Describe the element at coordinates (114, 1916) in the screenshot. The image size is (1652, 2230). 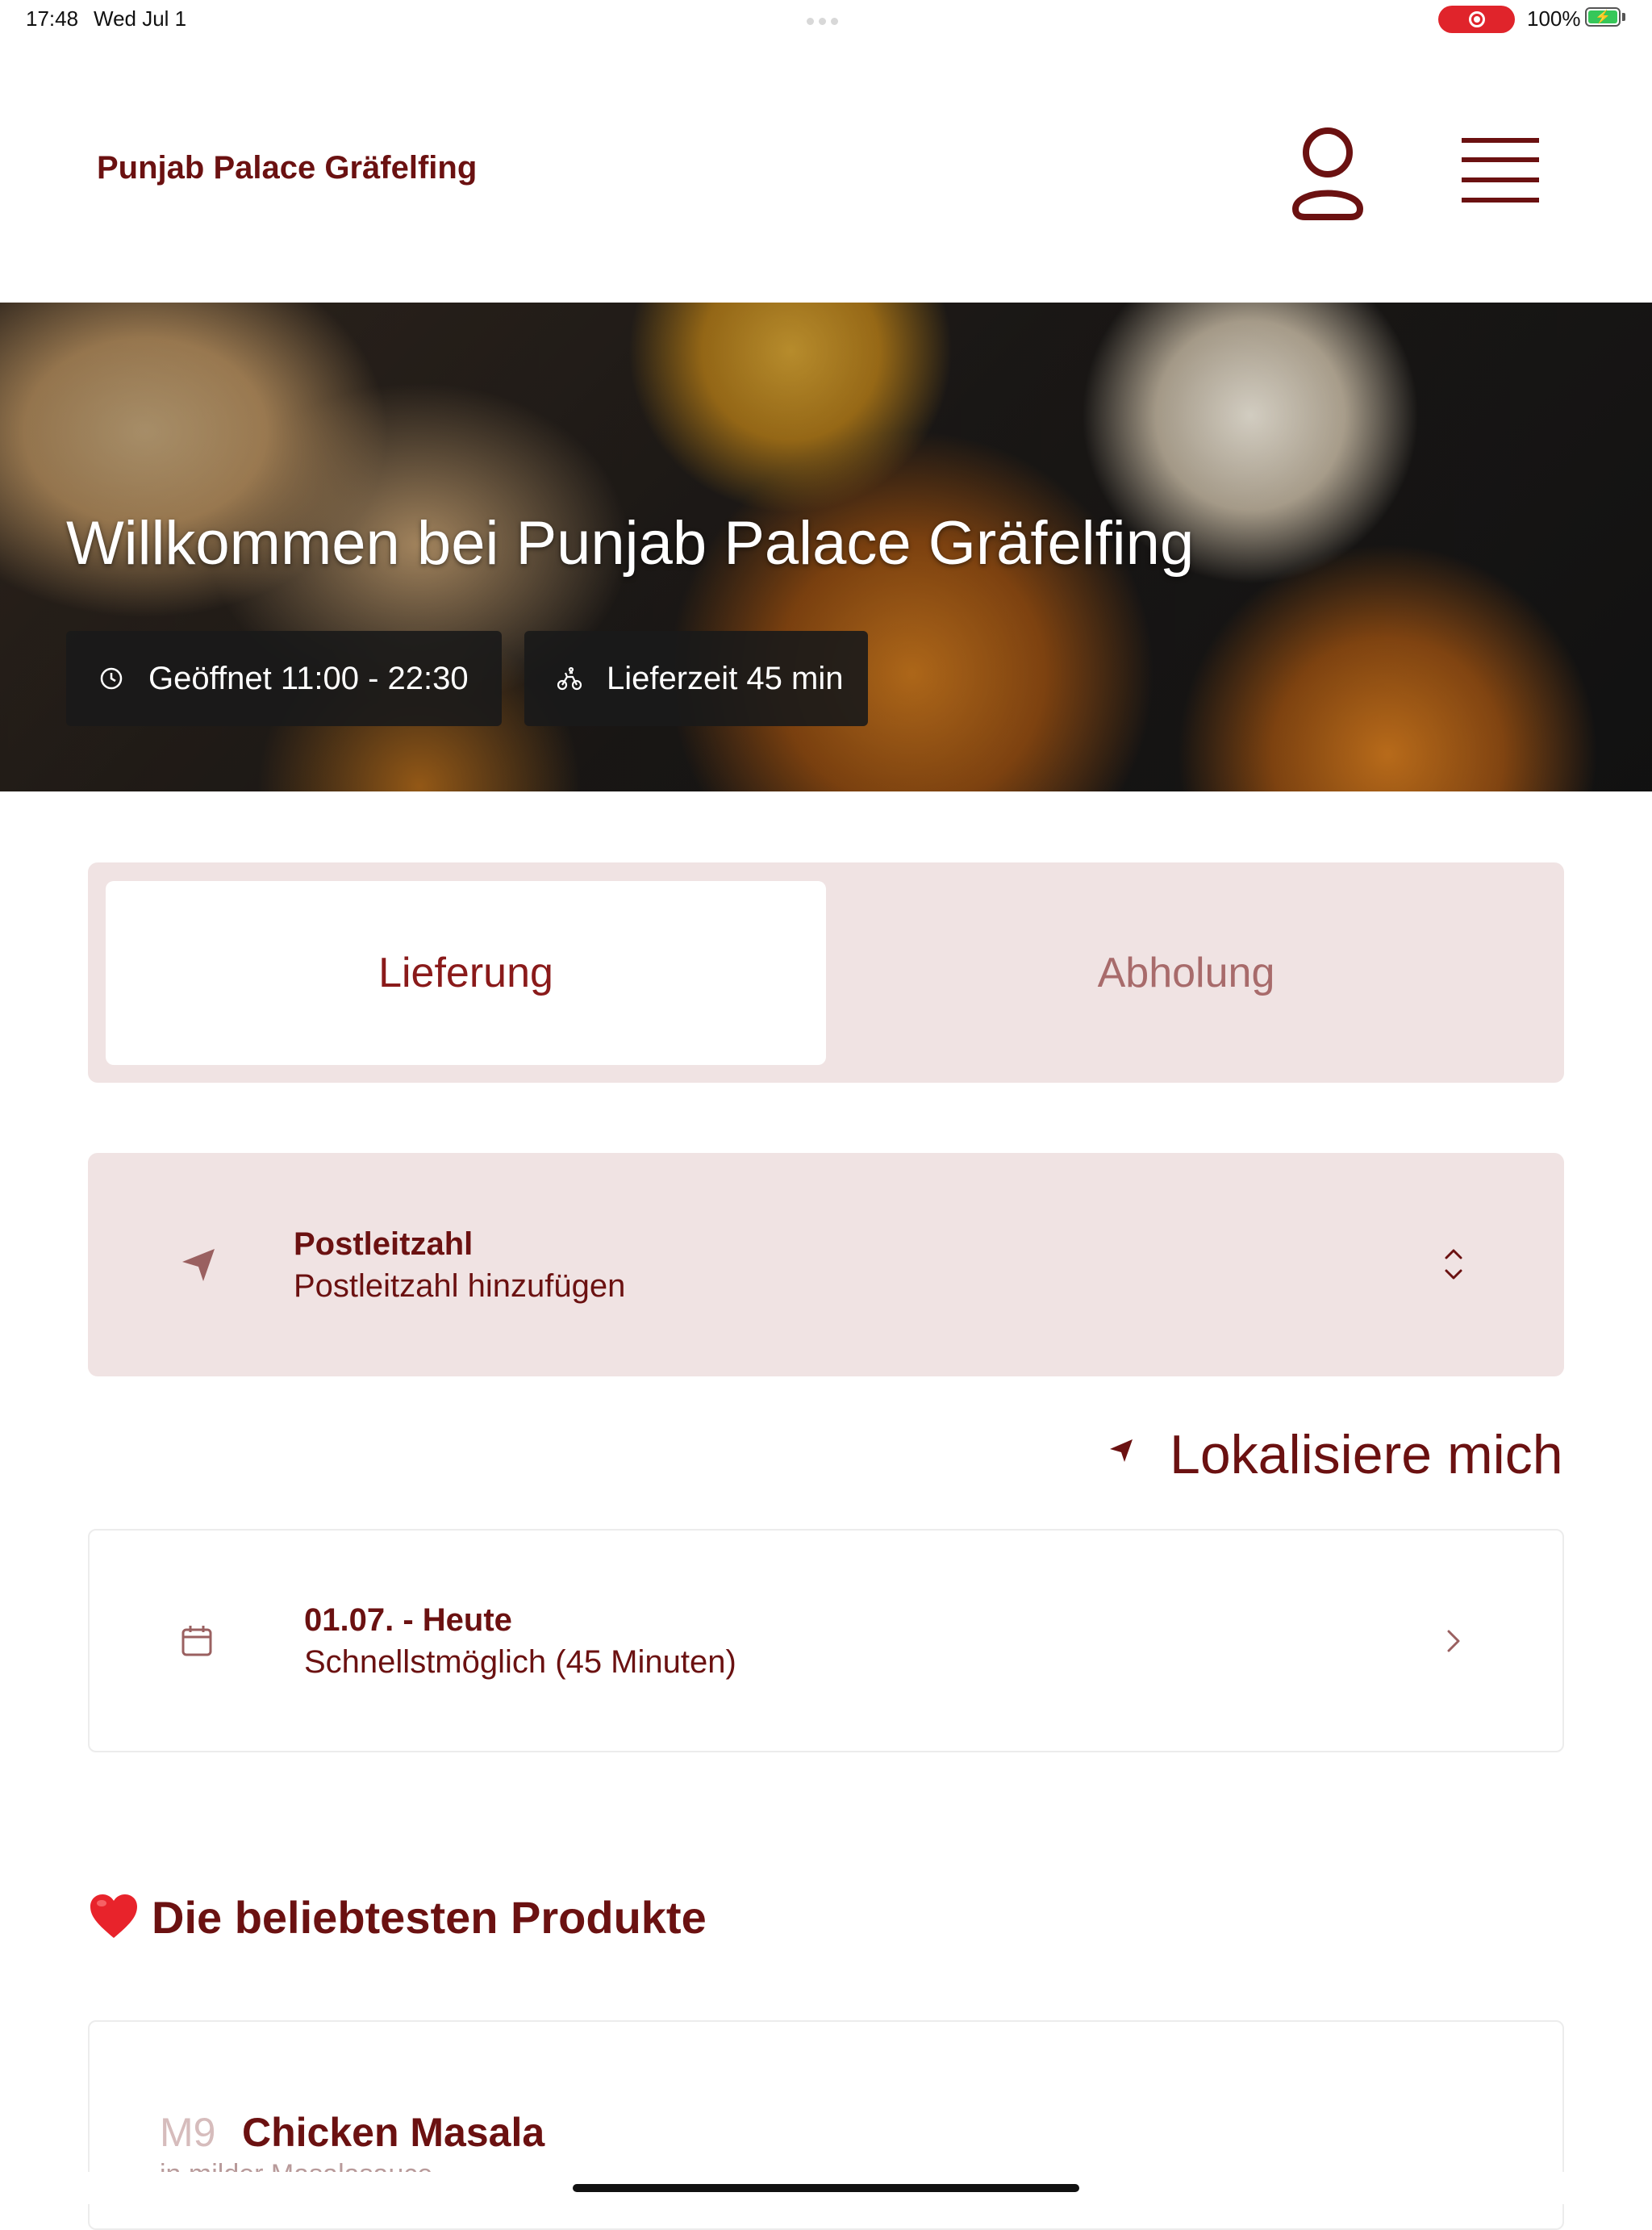
I see `heart-icon` at that location.